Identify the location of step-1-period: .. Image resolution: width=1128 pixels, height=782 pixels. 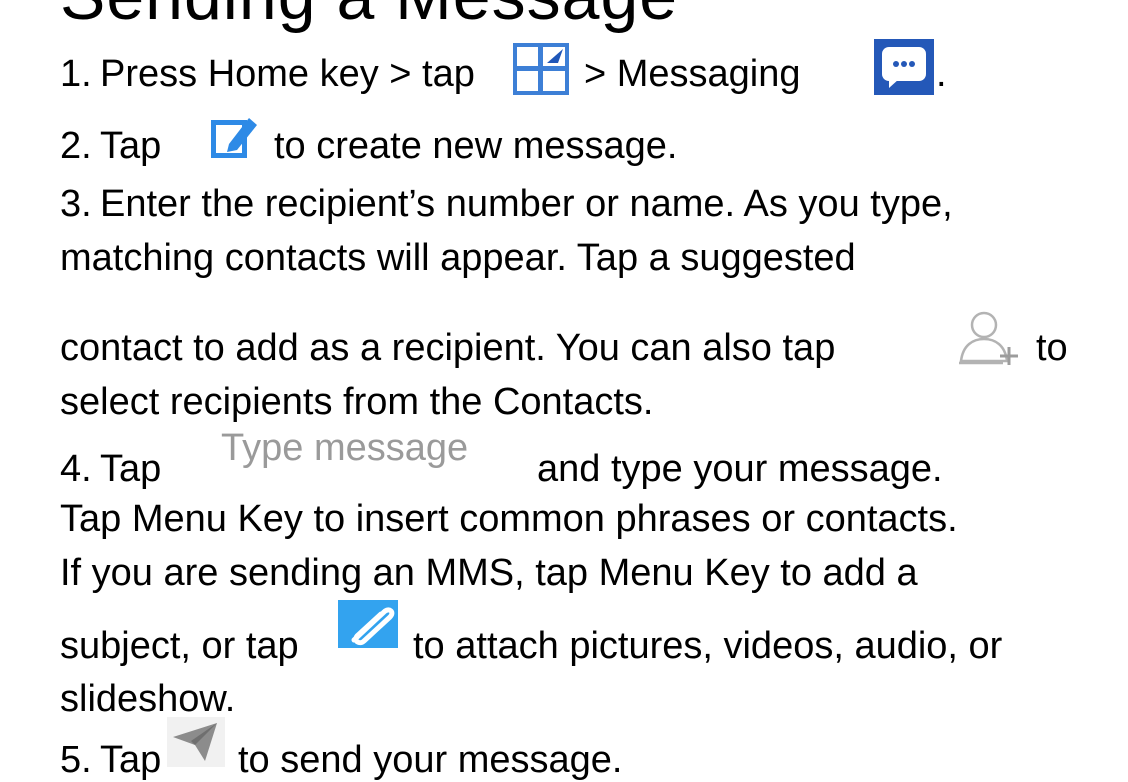
(941, 74).